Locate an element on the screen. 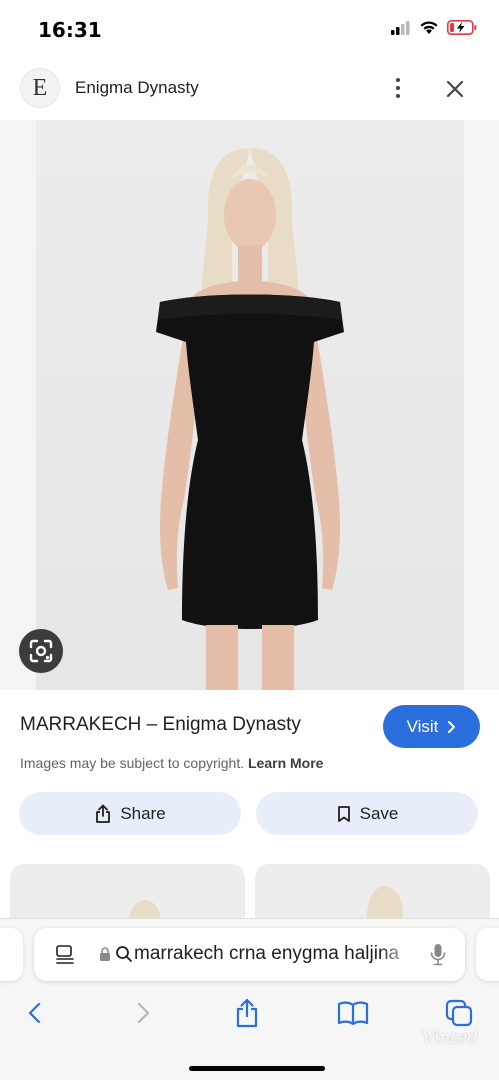 The width and height of the screenshot is (499, 1080). share-sheet-button is located at coordinates (247, 1013).